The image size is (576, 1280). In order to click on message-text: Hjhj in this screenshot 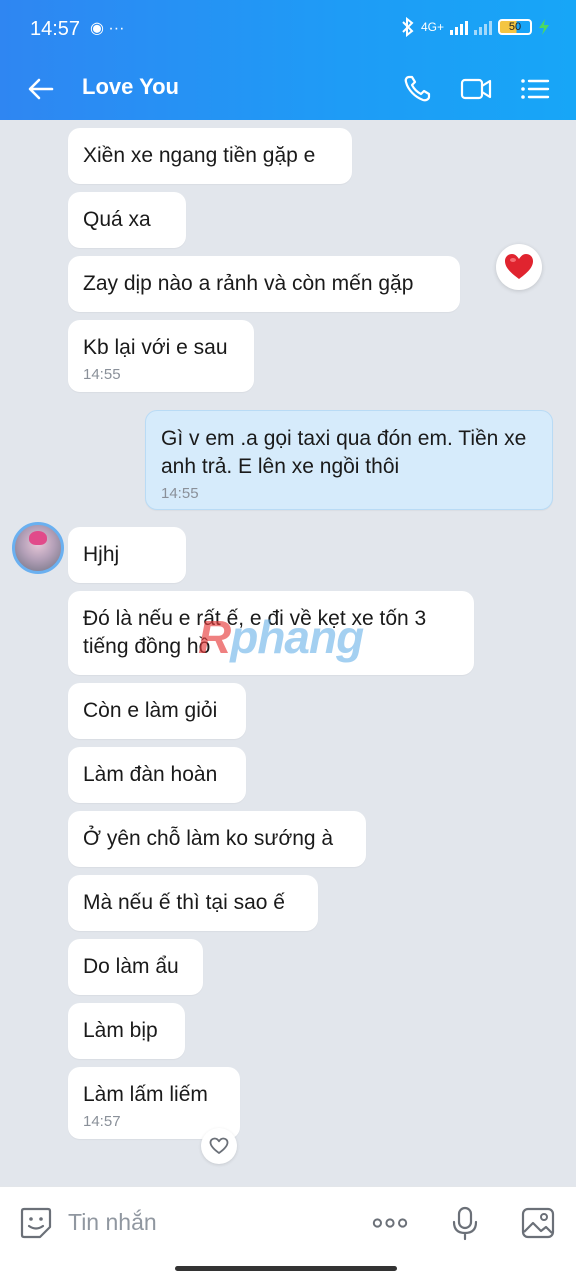, I will do `click(101, 554)`.